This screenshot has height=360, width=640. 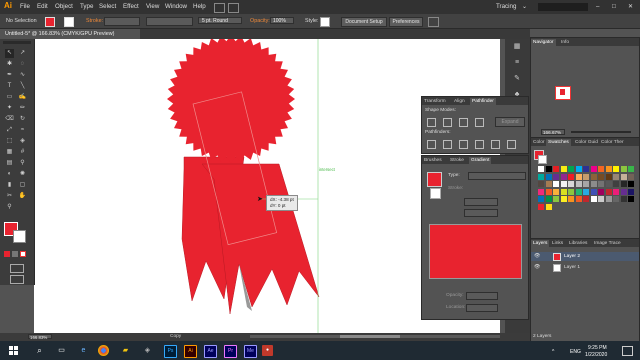 What do you see at coordinates (40, 337) in the screenshot?
I see `zoom-field: 166.83%` at bounding box center [40, 337].